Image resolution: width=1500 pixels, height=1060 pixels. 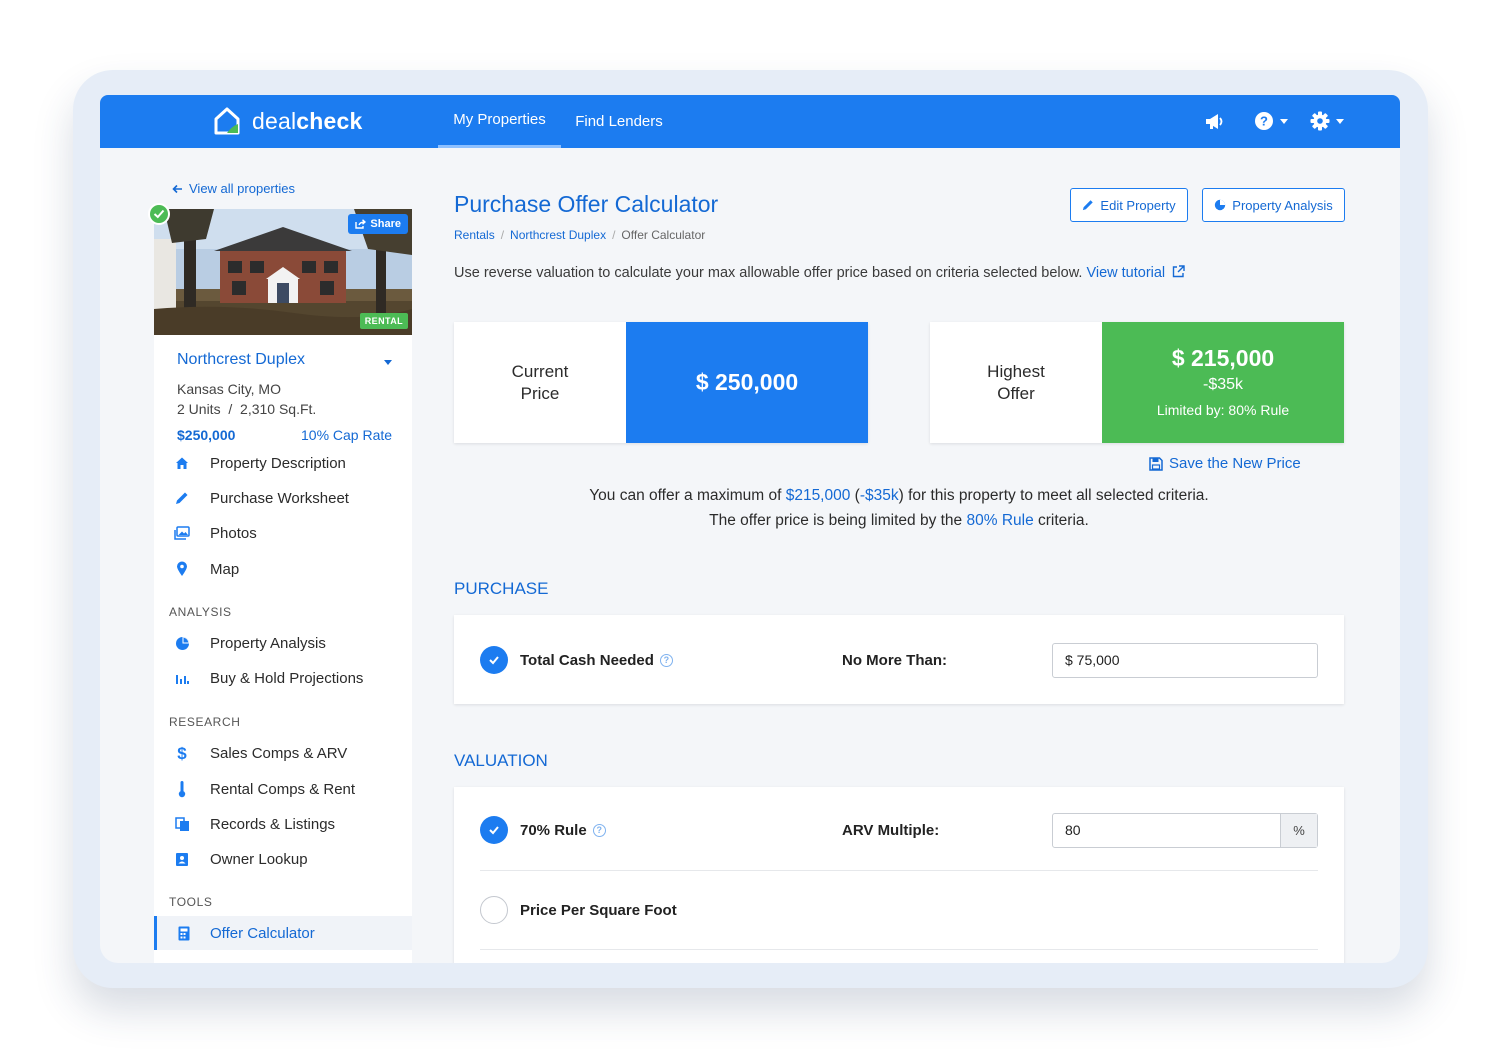 What do you see at coordinates (283, 789) in the screenshot?
I see `sidebar-item-rental-comps: Rental Comps & Rent` at bounding box center [283, 789].